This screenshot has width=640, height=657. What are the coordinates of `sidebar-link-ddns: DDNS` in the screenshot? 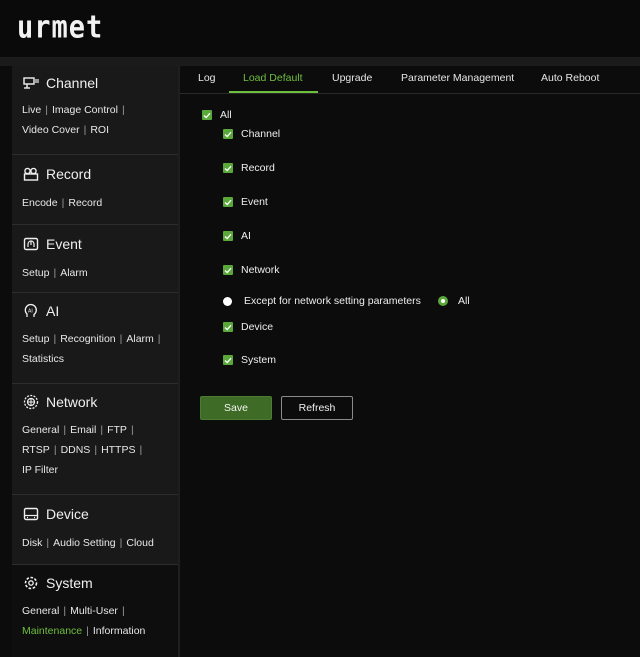 It's located at (76, 450).